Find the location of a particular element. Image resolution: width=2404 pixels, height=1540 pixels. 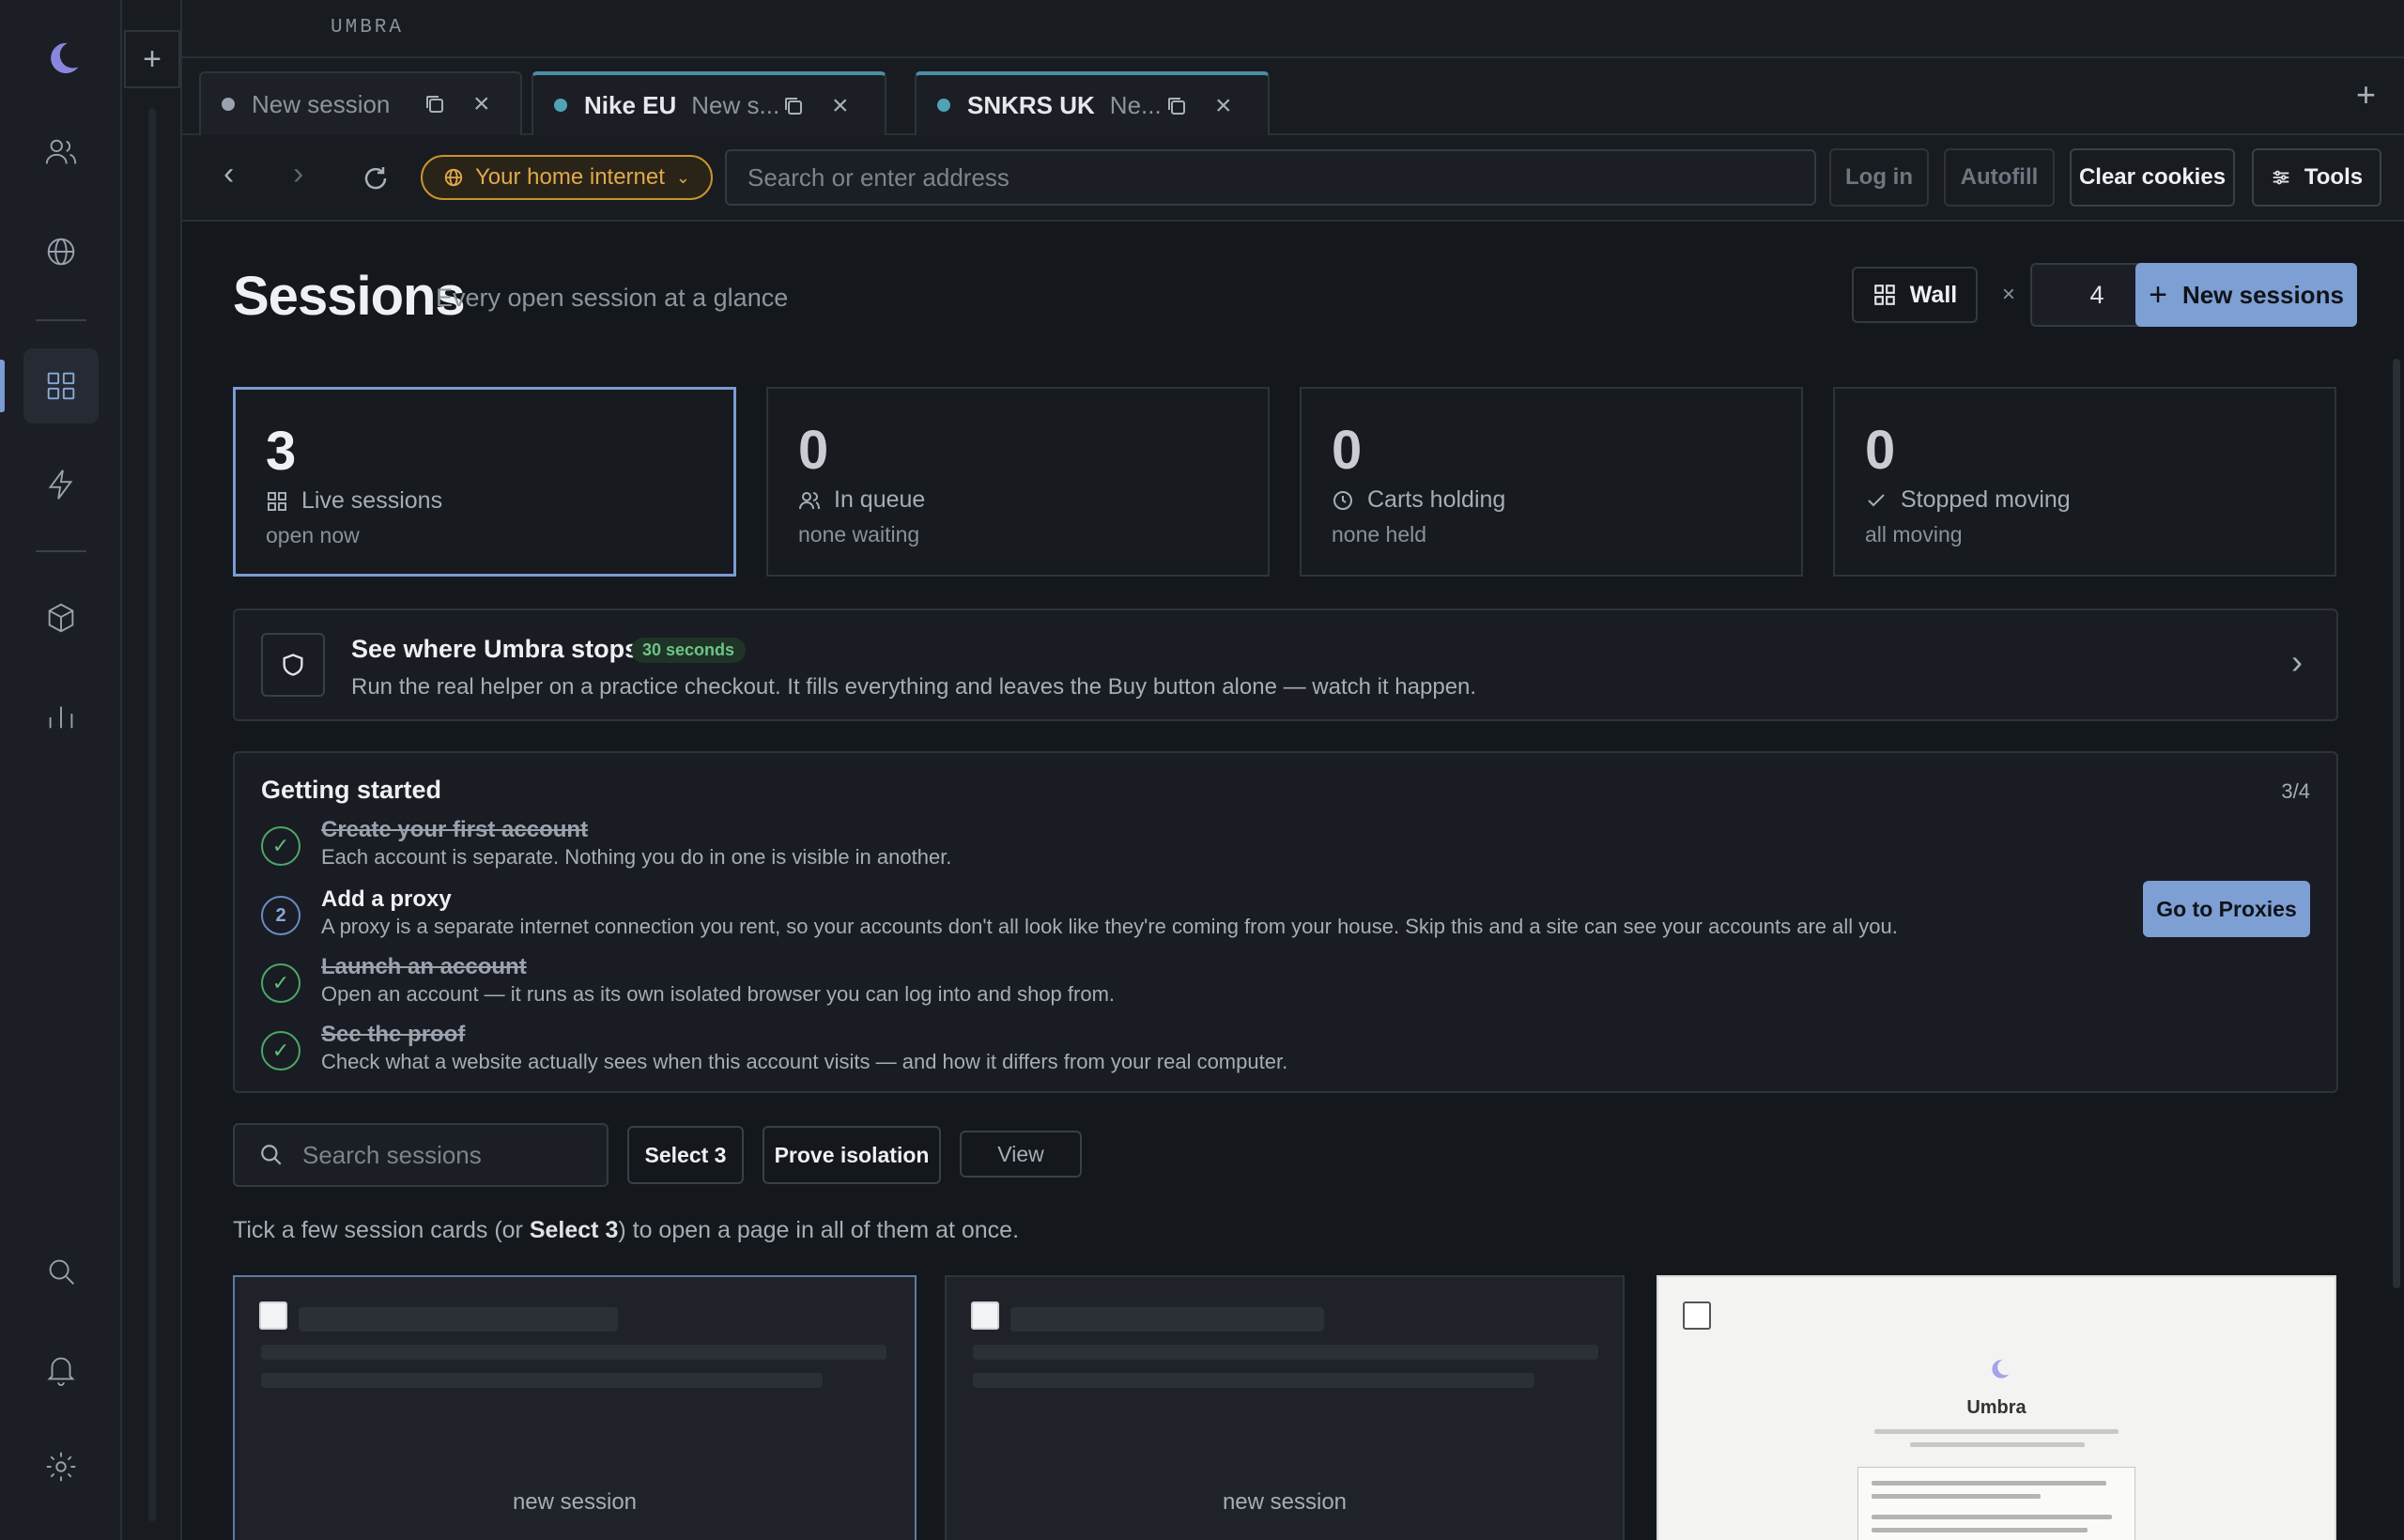

stat-note: all moving is located at coordinates (1914, 534).